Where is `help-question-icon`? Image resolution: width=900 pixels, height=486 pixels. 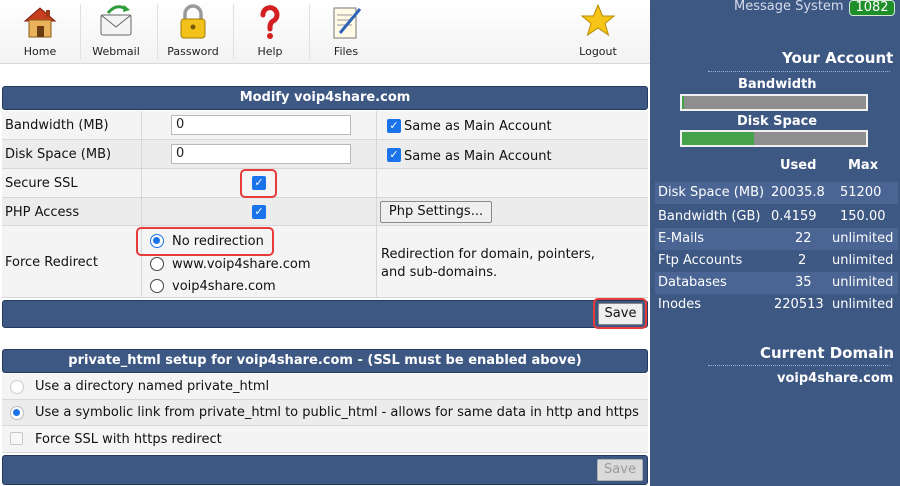 help-question-icon is located at coordinates (270, 22).